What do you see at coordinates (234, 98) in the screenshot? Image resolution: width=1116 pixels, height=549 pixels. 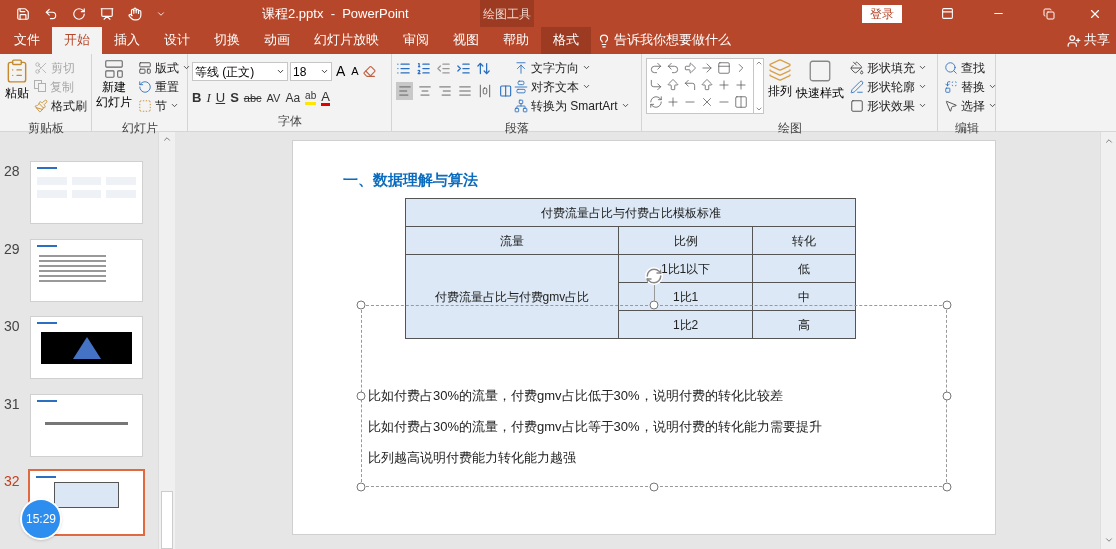 I see `shadow-button: S` at bounding box center [234, 98].